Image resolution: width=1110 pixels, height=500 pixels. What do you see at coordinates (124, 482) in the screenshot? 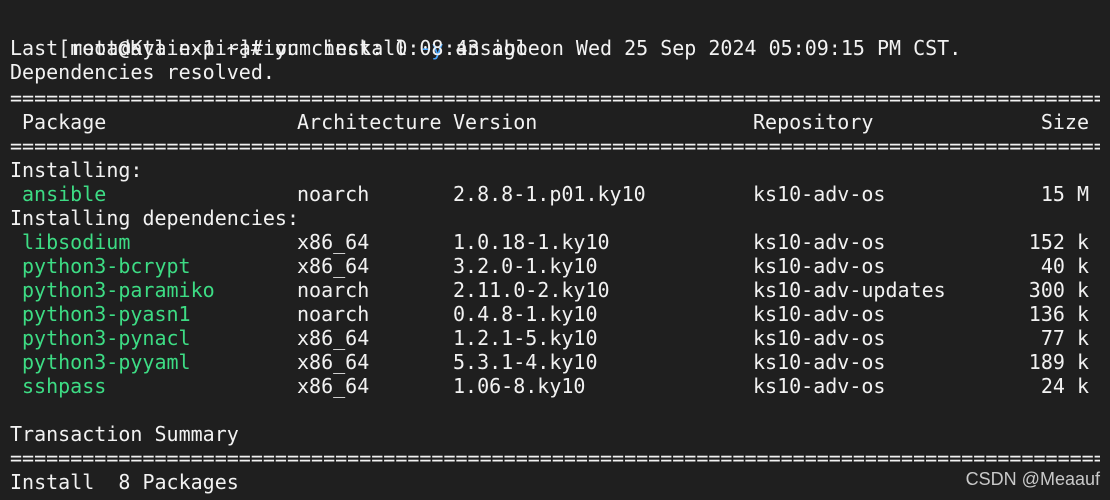
I see `install-count-line: Install 8 Packages` at bounding box center [124, 482].